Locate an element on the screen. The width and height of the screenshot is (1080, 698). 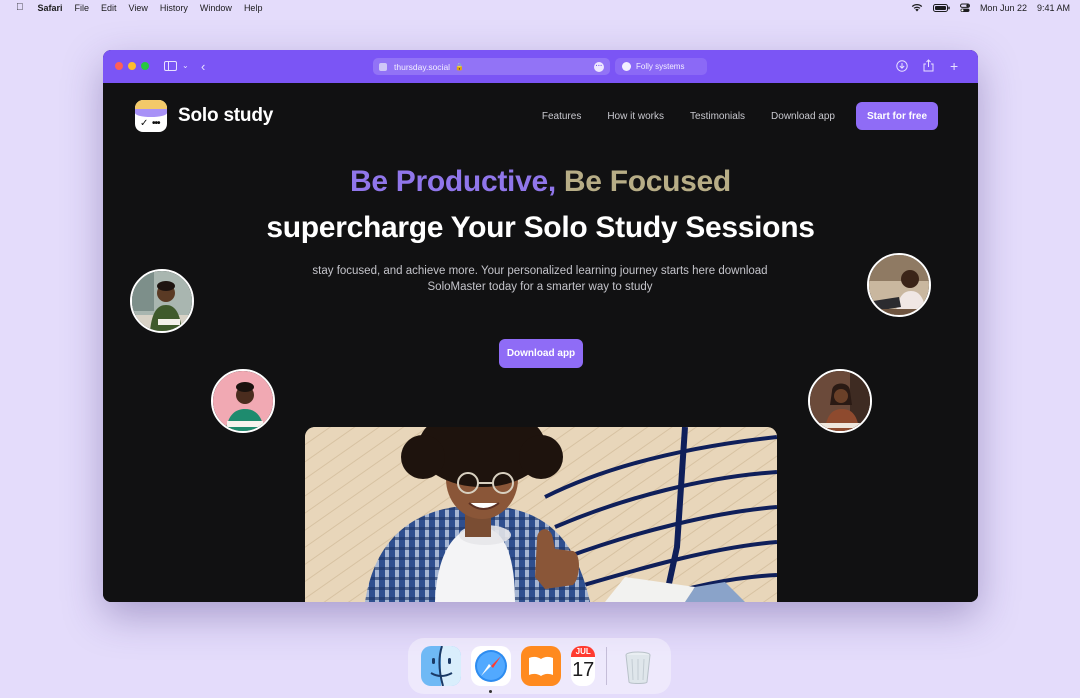
trash-icon is located at coordinates (638, 666).